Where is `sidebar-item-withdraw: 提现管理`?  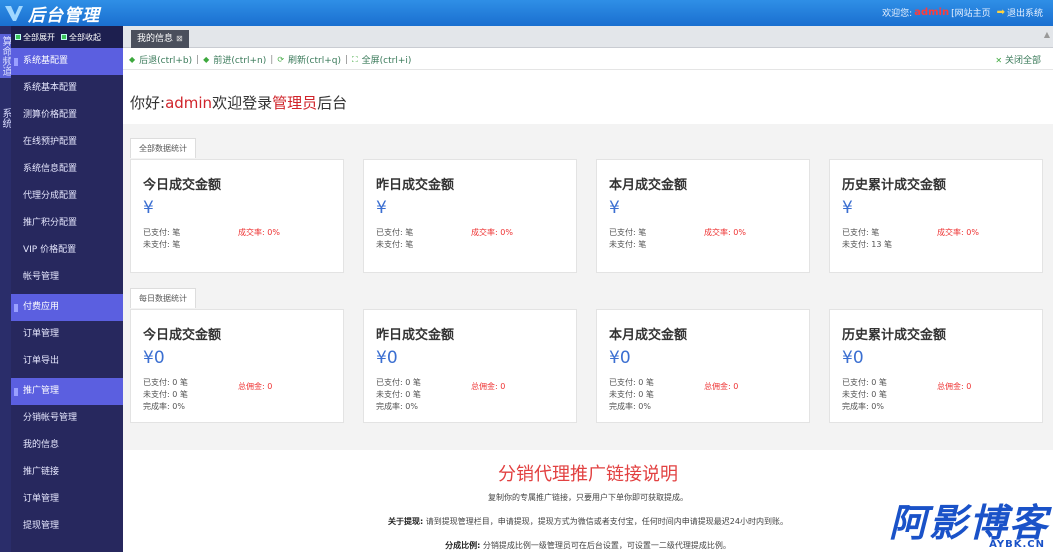
sidebar-item-withdraw: 提现管理 is located at coordinates (67, 526).